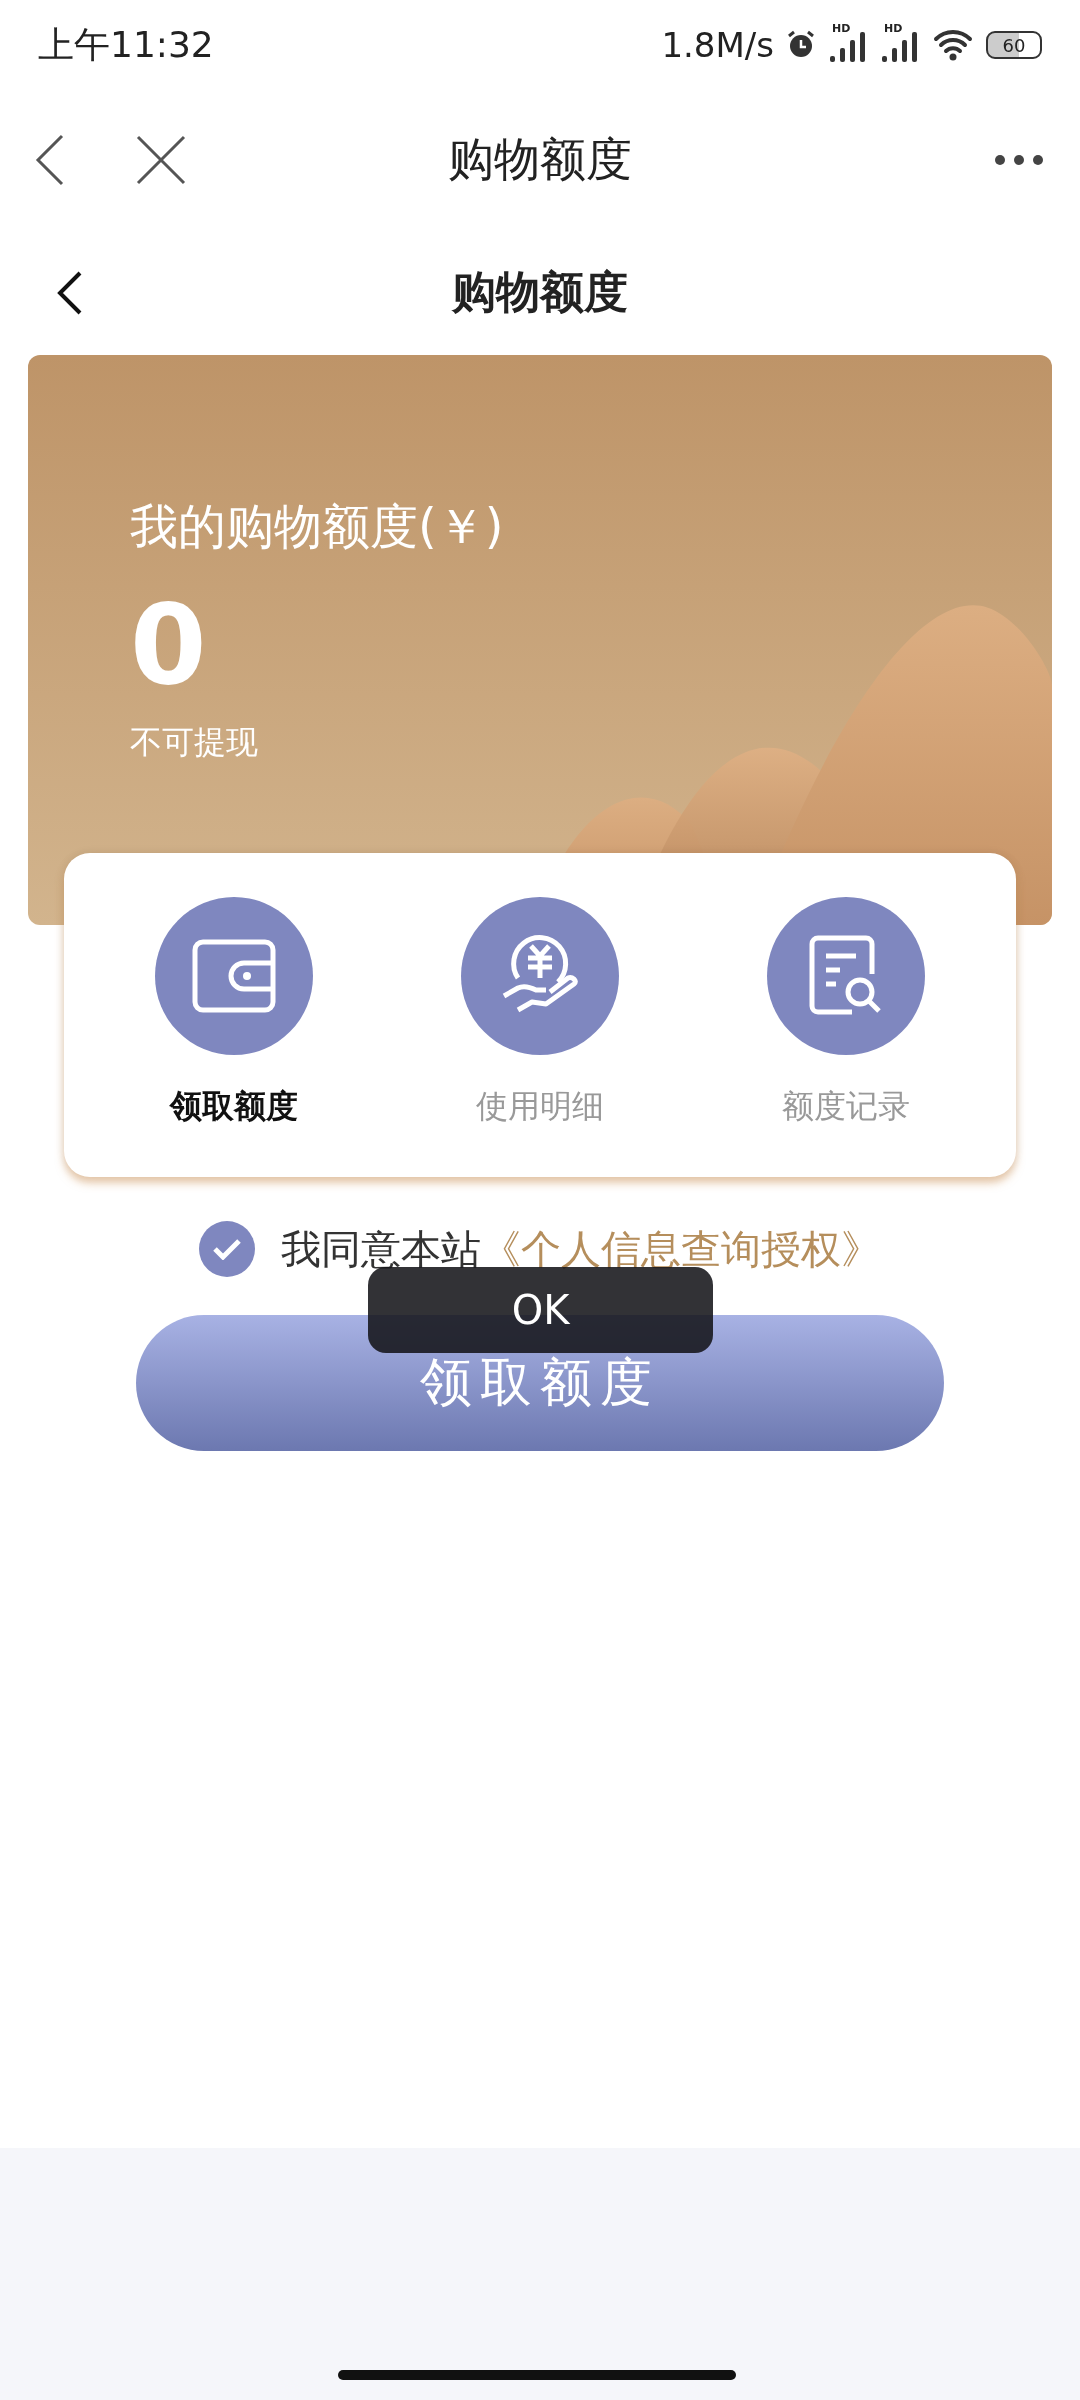 Image resolution: width=1080 pixels, height=2400 pixels. Describe the element at coordinates (953, 45) in the screenshot. I see `wifi-icon` at that location.